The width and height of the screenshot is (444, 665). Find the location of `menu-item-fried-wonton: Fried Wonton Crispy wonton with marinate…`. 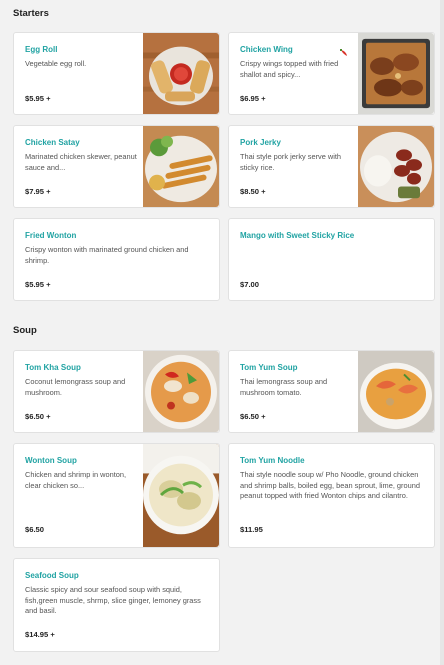

menu-item-fried-wonton: Fried Wonton Crispy wonton with marinate… is located at coordinates (116, 259).